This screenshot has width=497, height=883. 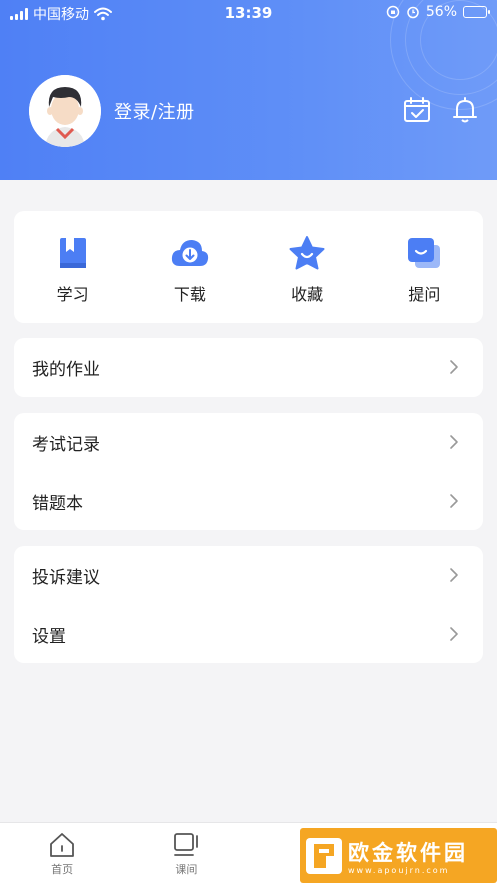 I want to click on menu-card-other: 投诉建议 设置, so click(x=248, y=604).